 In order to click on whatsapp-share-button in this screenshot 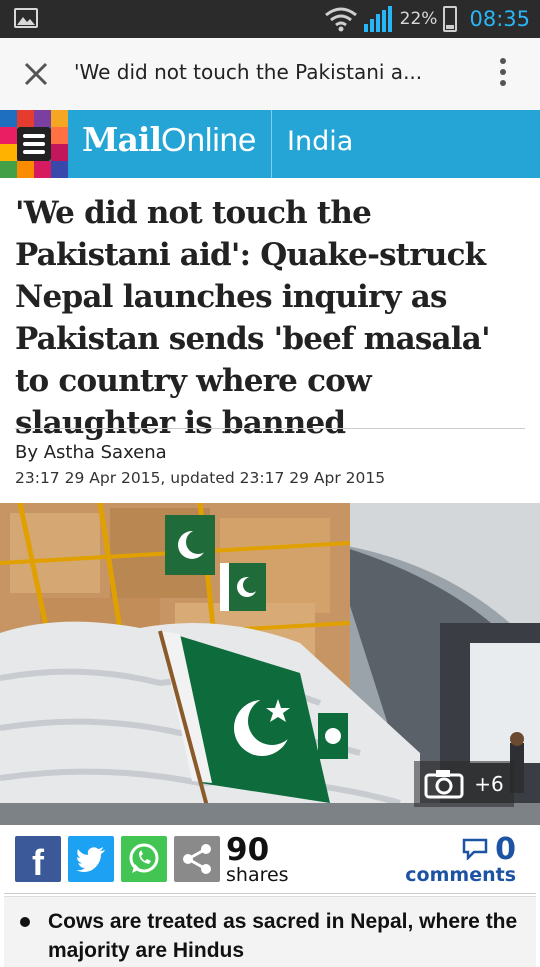, I will do `click(144, 859)`.